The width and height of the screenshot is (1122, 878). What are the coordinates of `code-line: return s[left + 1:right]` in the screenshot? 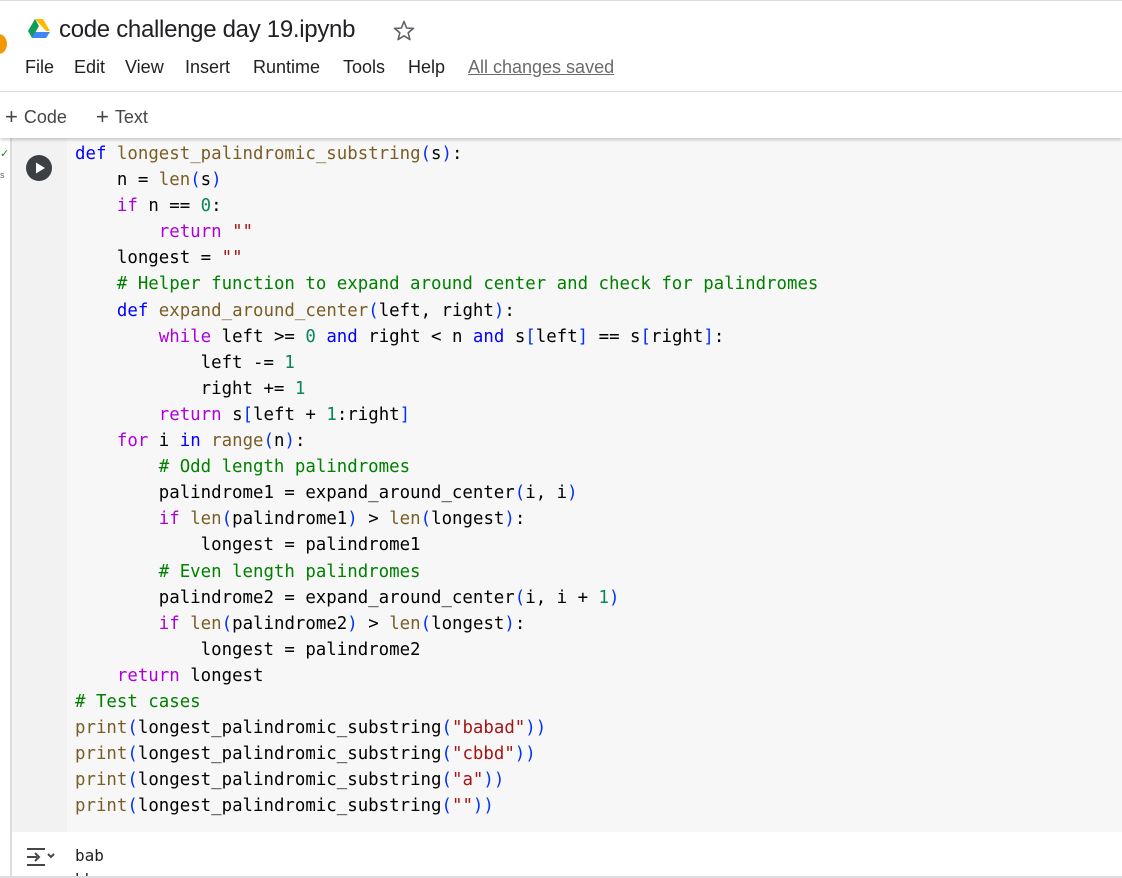 It's located at (242, 415).